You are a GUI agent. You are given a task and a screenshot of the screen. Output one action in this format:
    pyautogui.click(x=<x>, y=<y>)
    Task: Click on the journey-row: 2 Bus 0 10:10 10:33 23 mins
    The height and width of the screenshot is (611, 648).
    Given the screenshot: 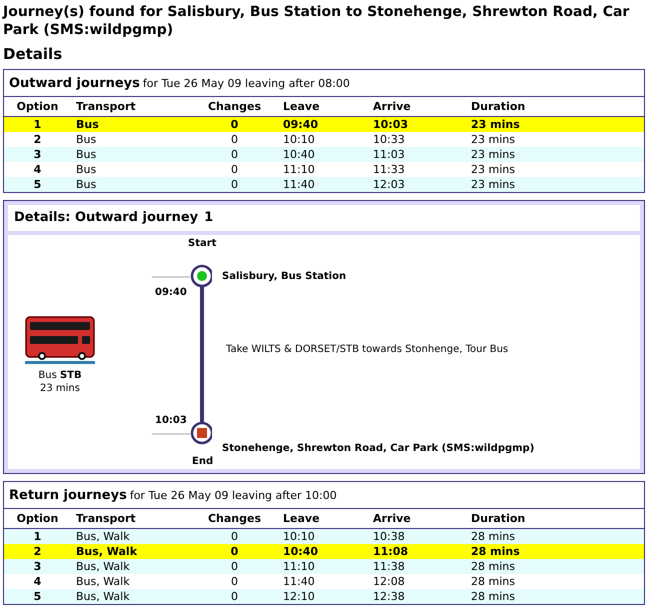 What is the action you would take?
    pyautogui.click(x=324, y=139)
    